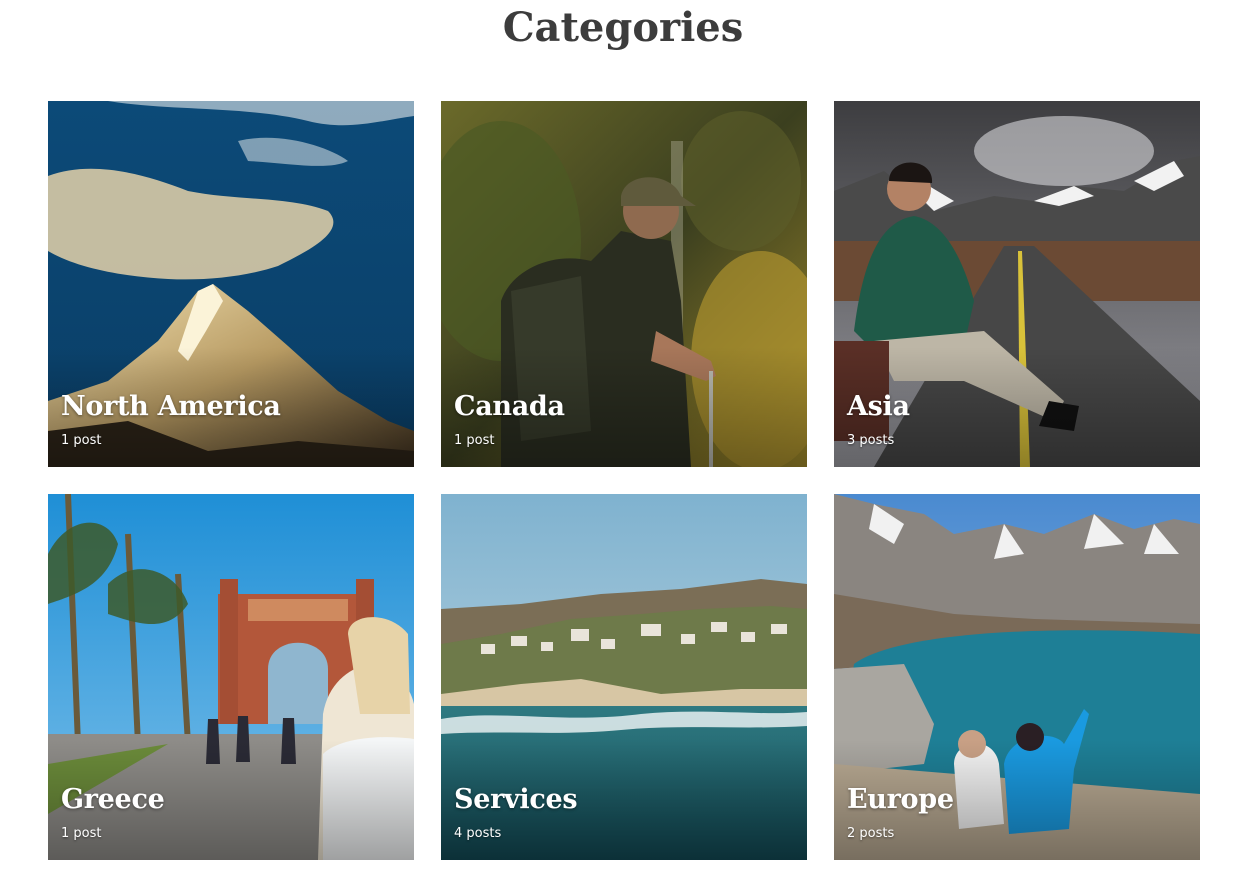  What do you see at coordinates (1017, 284) in the screenshot?
I see `category-card-asia: Asia 3 posts` at bounding box center [1017, 284].